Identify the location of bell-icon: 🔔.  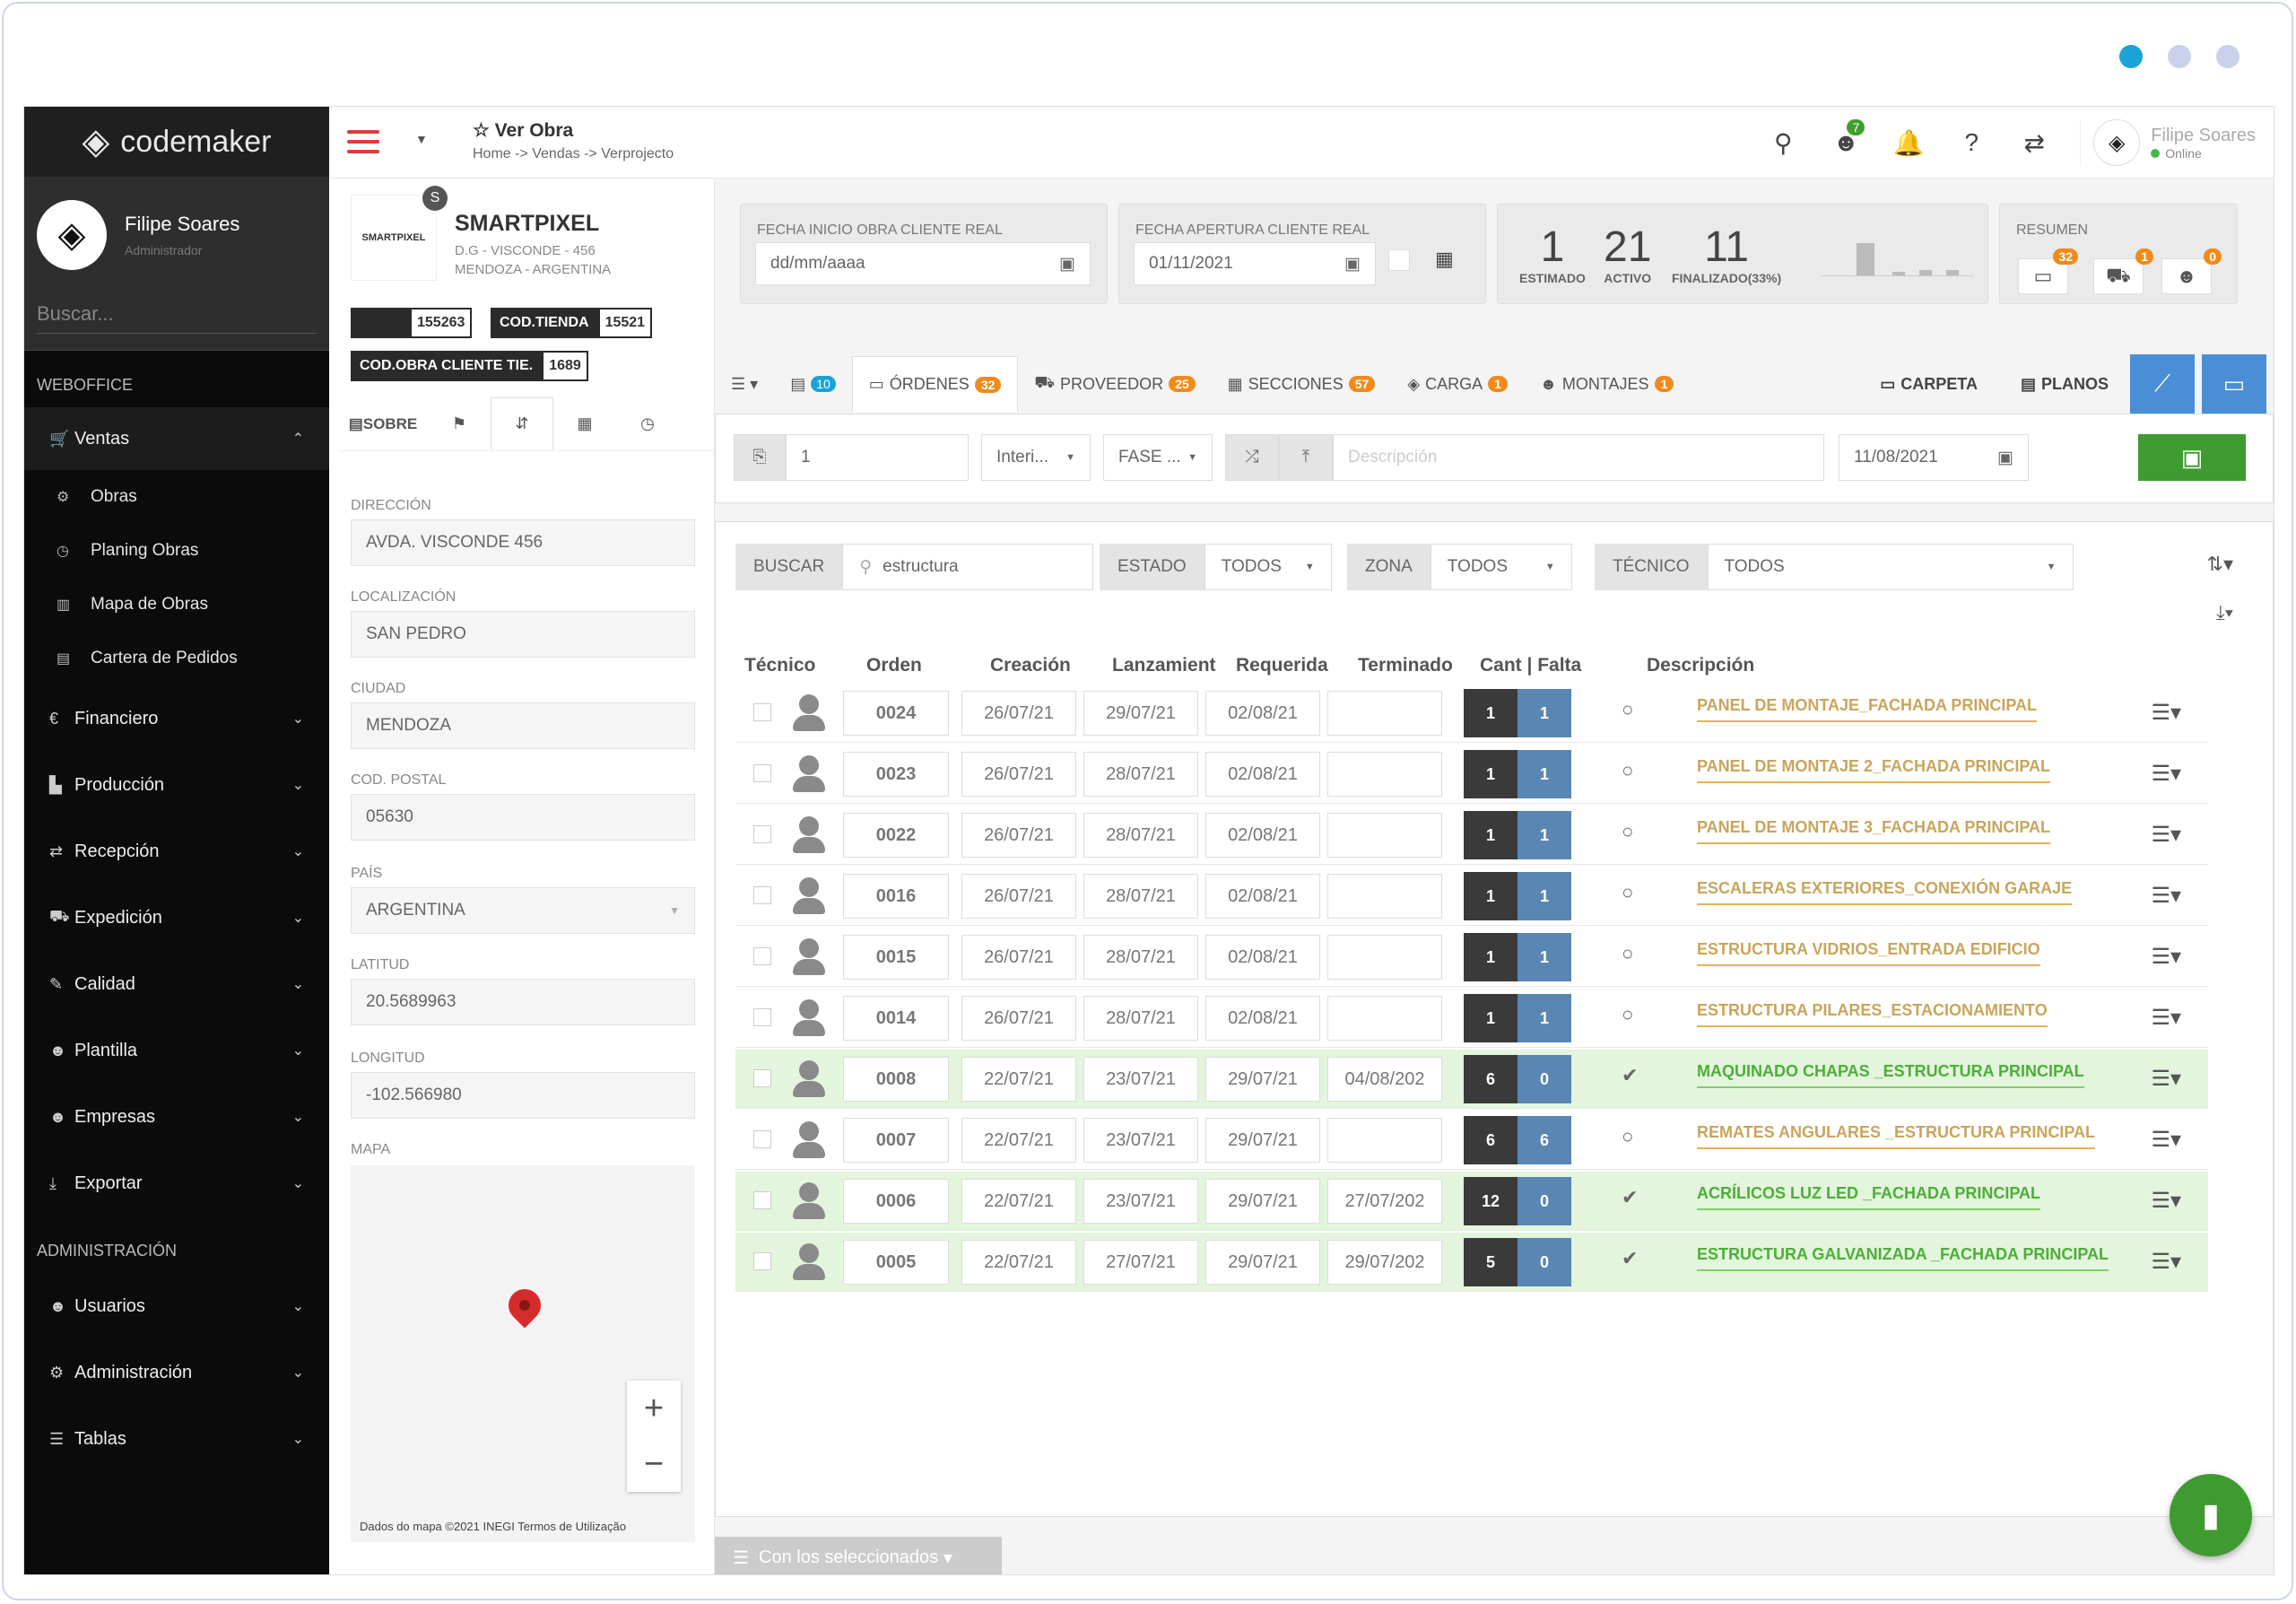
(1908, 143).